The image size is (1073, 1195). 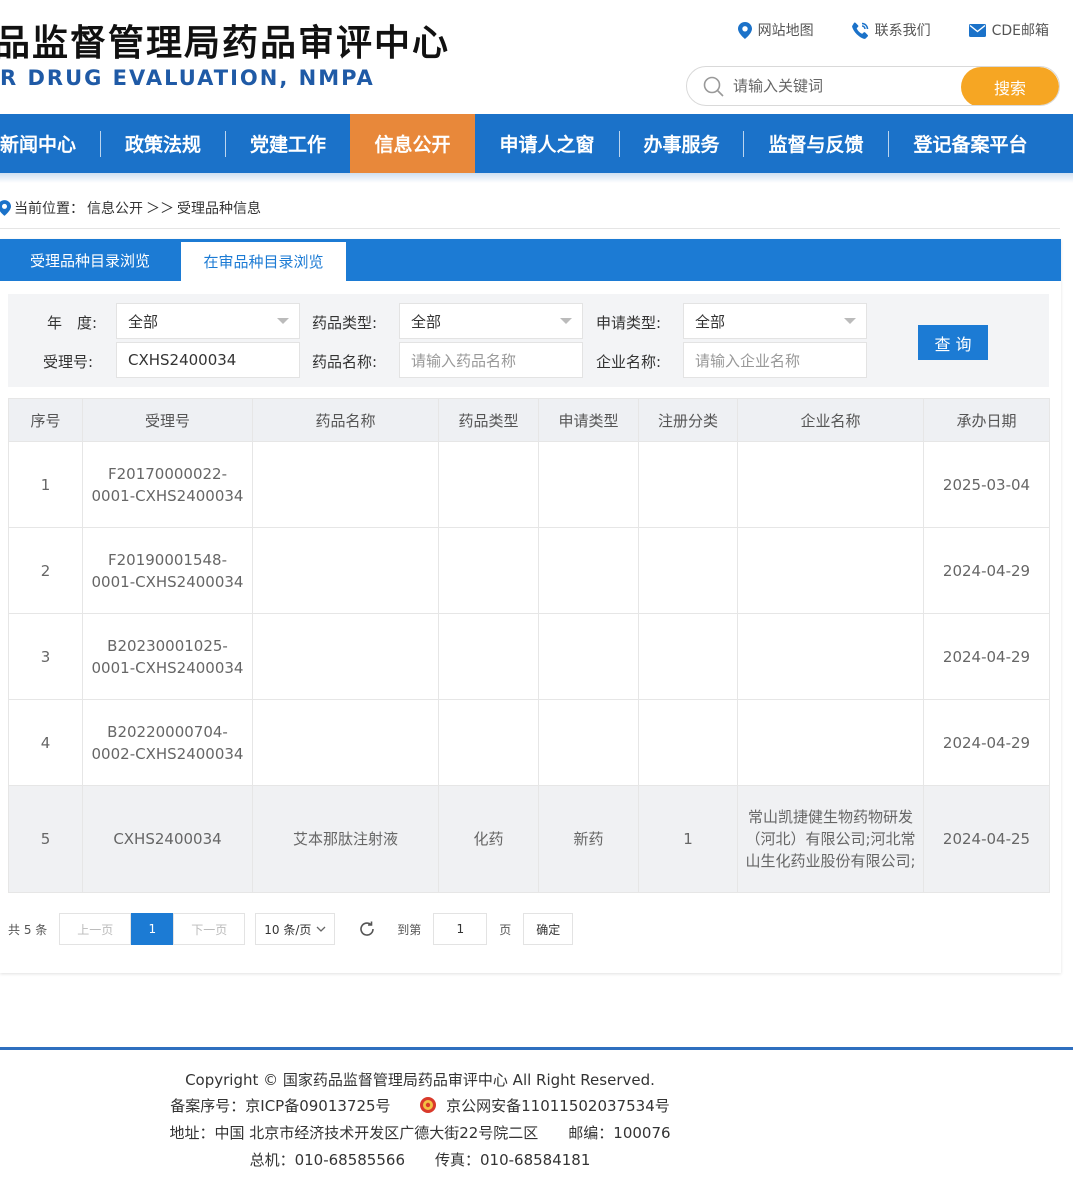 What do you see at coordinates (491, 321) in the screenshot?
I see `drug-type-select: 全部` at bounding box center [491, 321].